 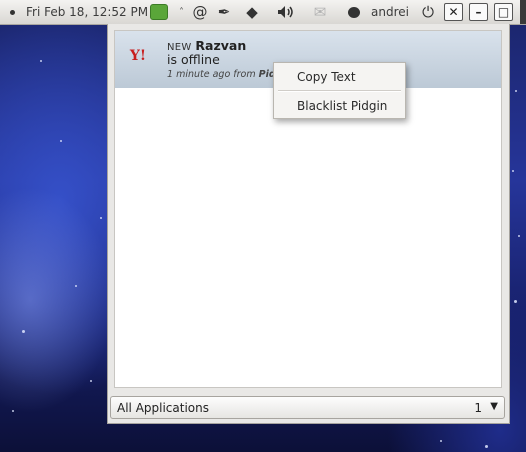 What do you see at coordinates (307, 407) in the screenshot?
I see `application-filter-select: All Applications 1 ▼` at bounding box center [307, 407].